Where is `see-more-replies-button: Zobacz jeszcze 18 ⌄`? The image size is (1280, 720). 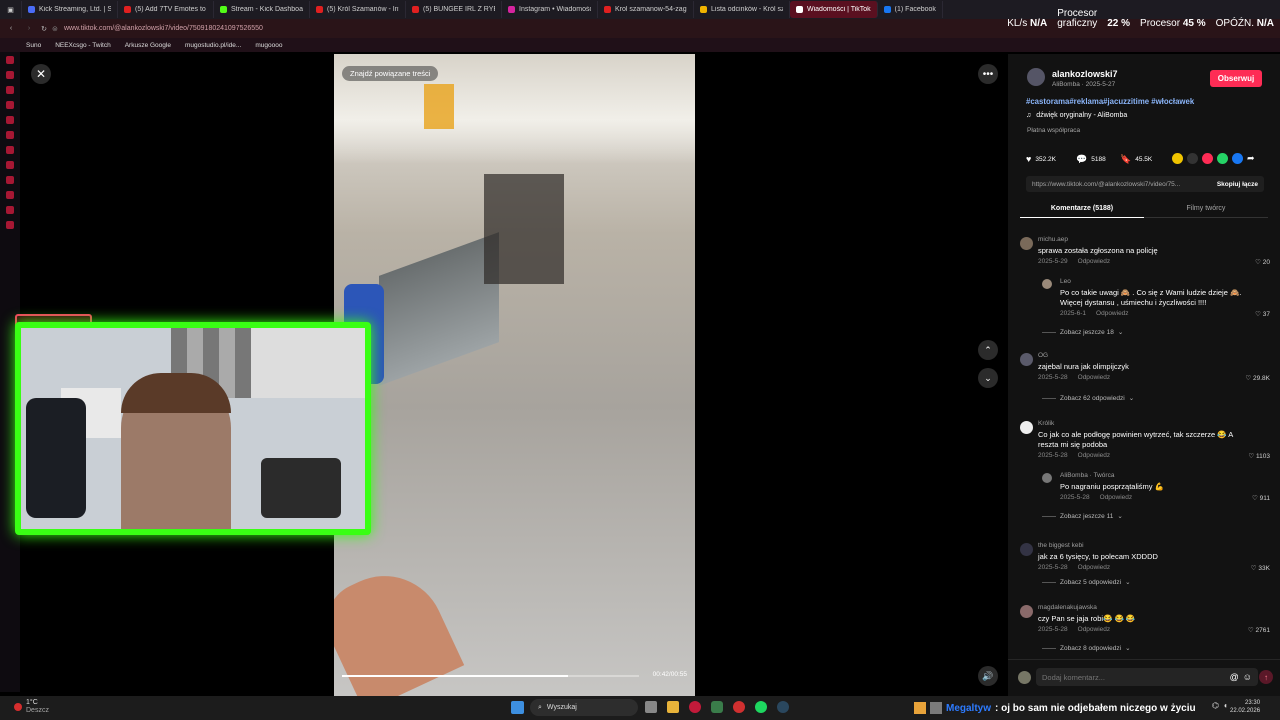
see-more-replies-button: Zobacz jeszcze 18 ⌄ is located at coordinates (1082, 332).